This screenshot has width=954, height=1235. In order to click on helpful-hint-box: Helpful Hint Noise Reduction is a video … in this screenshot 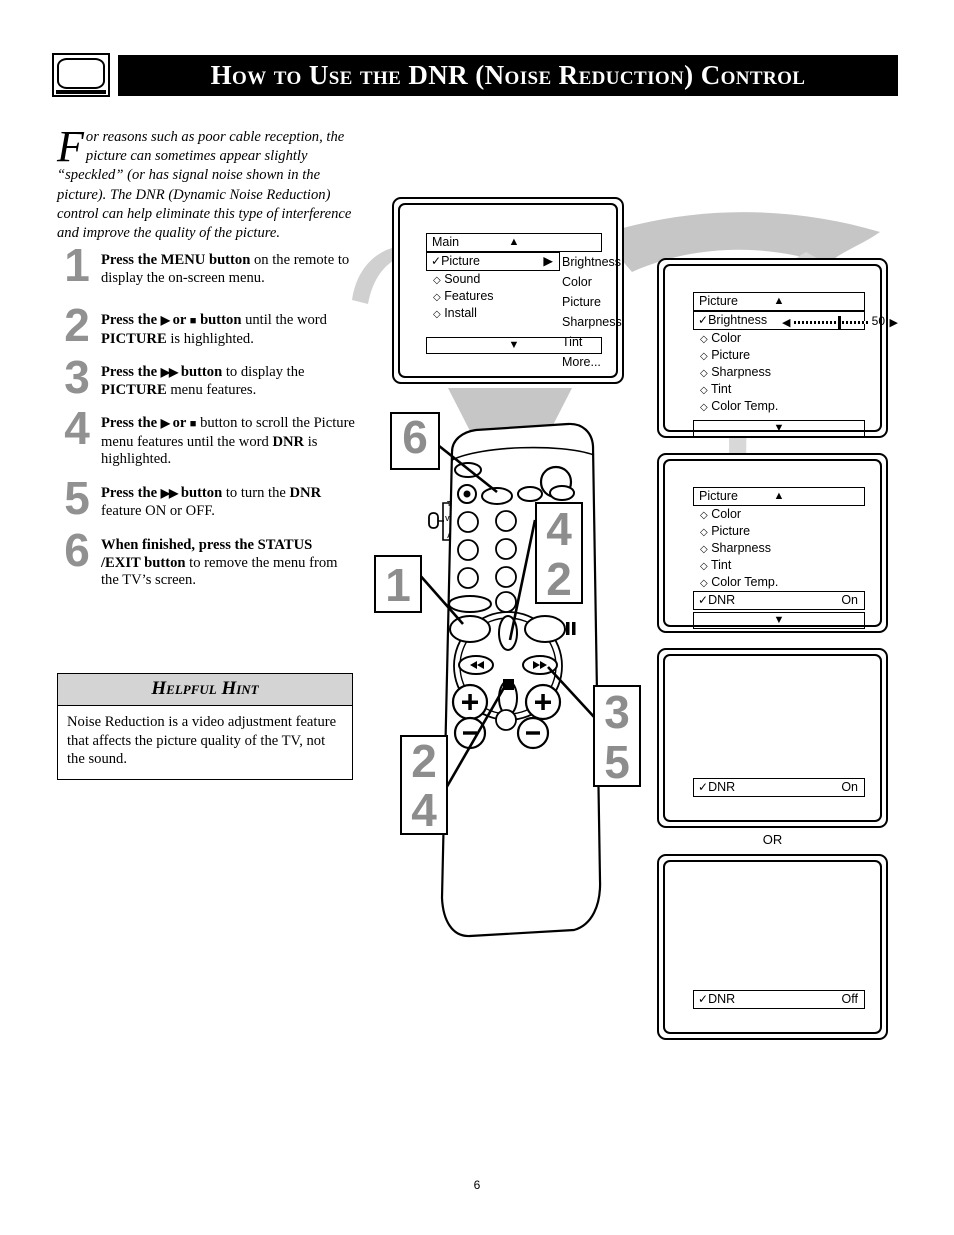, I will do `click(205, 726)`.